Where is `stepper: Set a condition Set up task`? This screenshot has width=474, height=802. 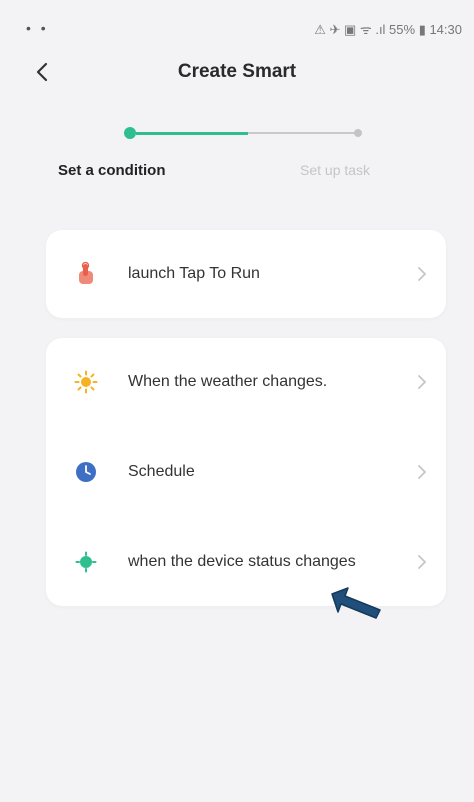 stepper: Set a condition Set up task is located at coordinates (237, 155).